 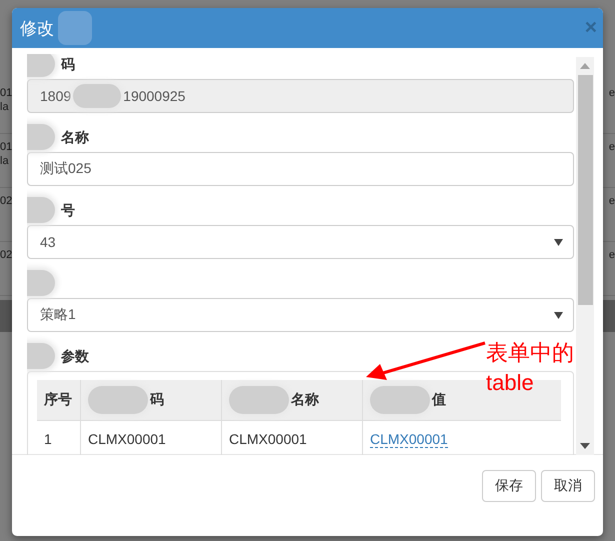 I want to click on annotation-text: 表单中的, so click(x=530, y=353).